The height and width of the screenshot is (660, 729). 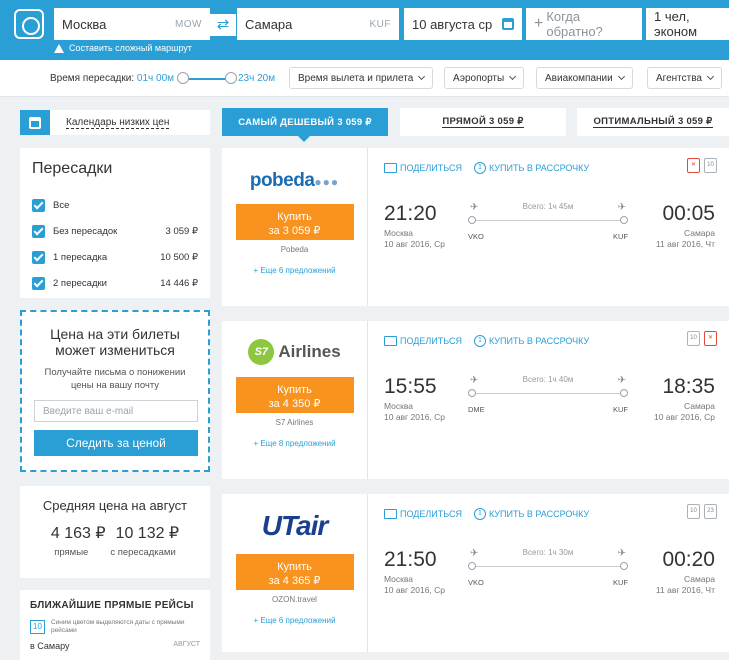 I want to click on nearest-title: БЛИЖАЙШИЕ ПРЯМЫЕ РЕЙСЫ, so click(x=112, y=605).